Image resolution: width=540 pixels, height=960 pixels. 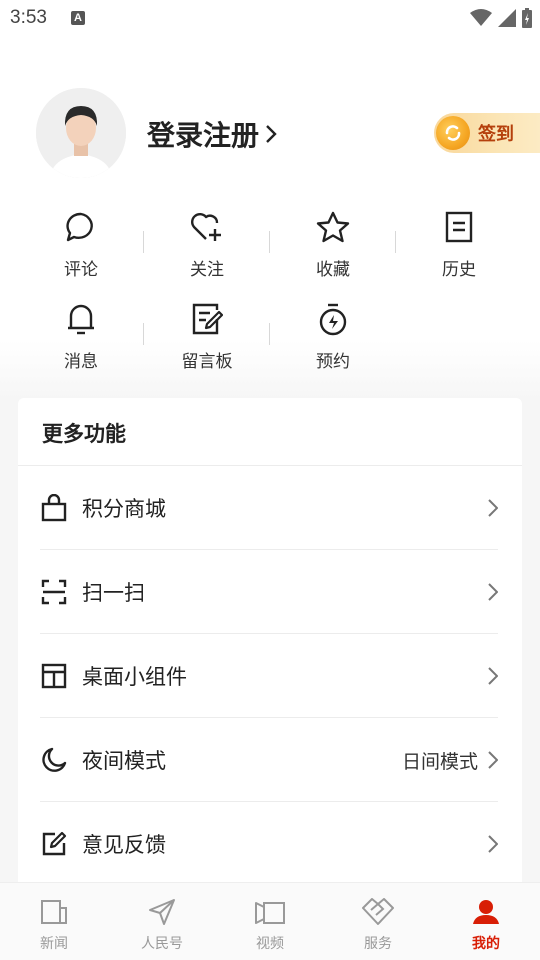 What do you see at coordinates (459, 270) in the screenshot?
I see `quick-label: 历史` at bounding box center [459, 270].